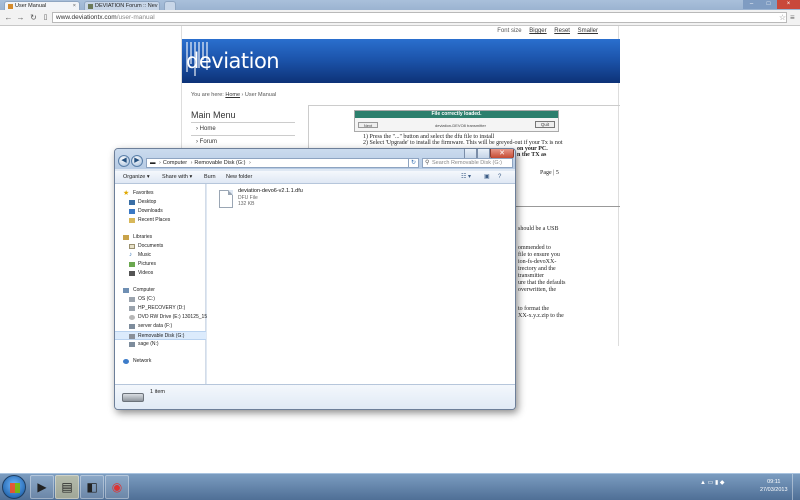 This screenshot has width=800, height=500. What do you see at coordinates (160, 344) in the screenshot?
I see `nav-drive-n: sage (N:)` at bounding box center [160, 344].